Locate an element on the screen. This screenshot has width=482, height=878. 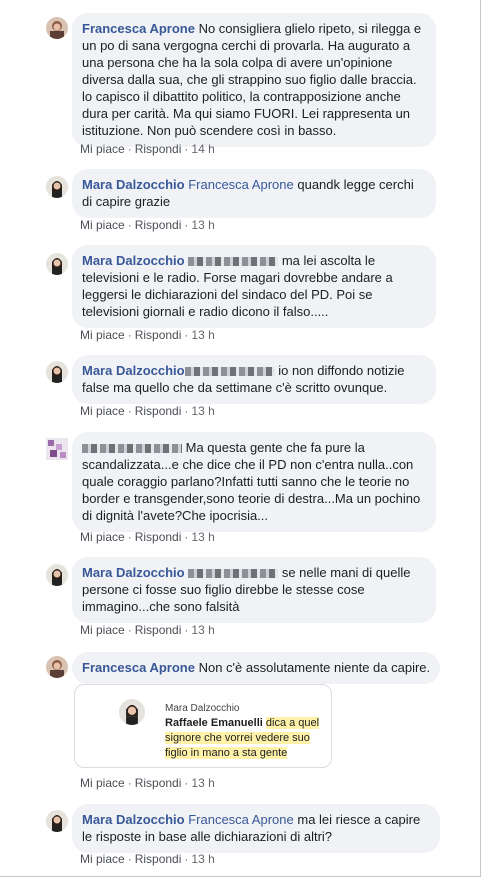
quoted-author: Mara Dalzocchio is located at coordinates (202, 708).